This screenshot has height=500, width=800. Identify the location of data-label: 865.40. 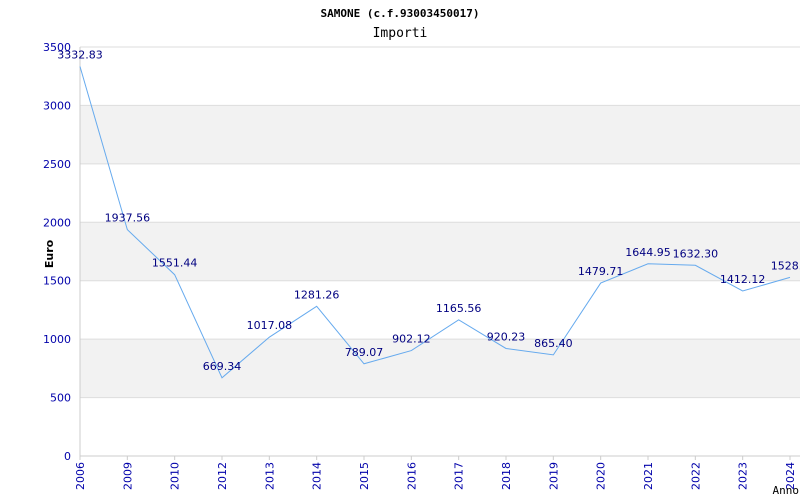
(553, 343).